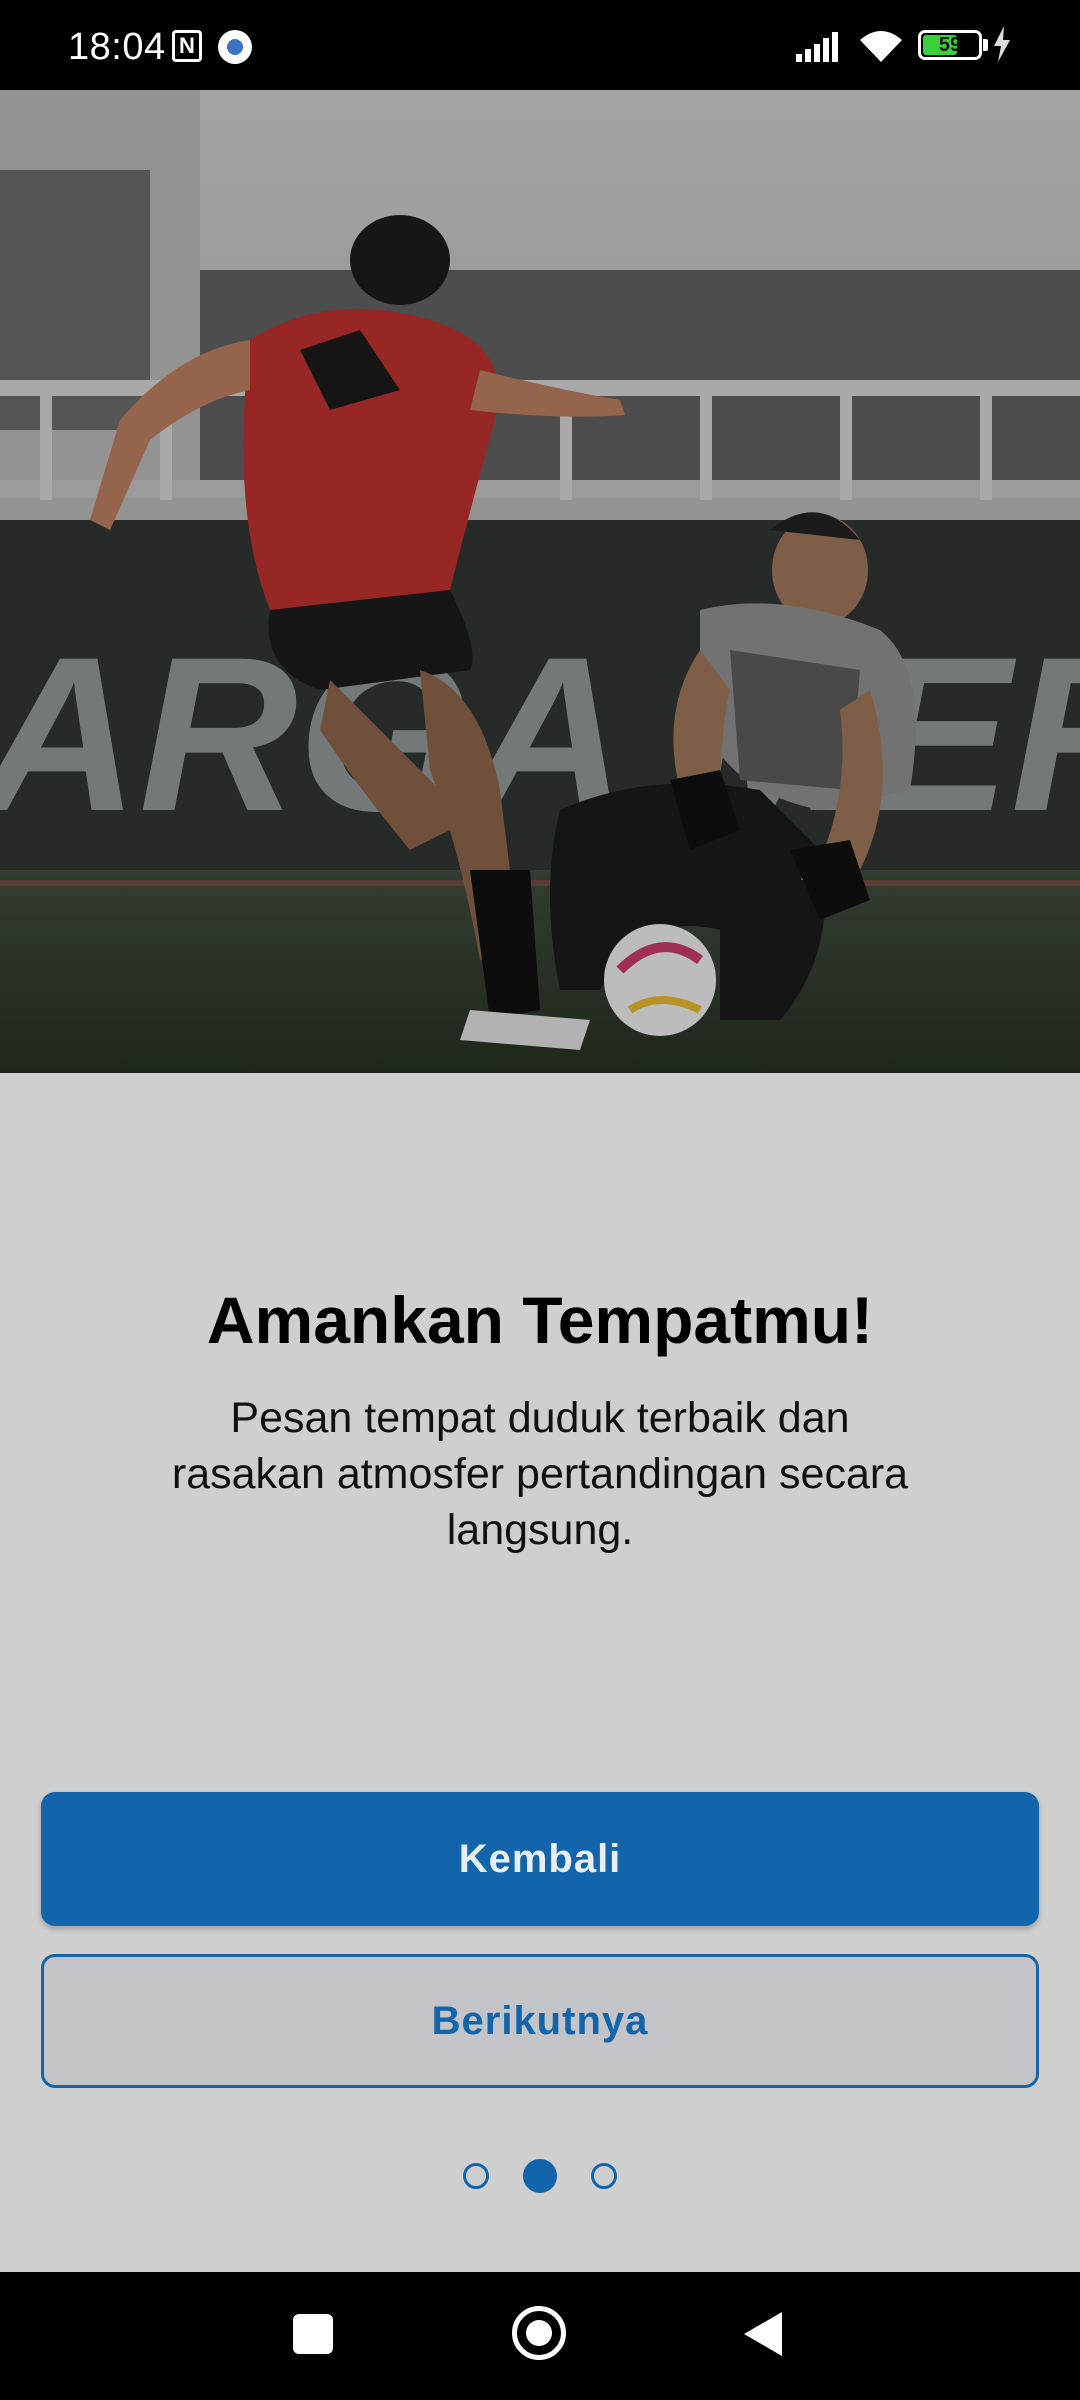 The image size is (1080, 2400). I want to click on recents-icon, so click(313, 2334).